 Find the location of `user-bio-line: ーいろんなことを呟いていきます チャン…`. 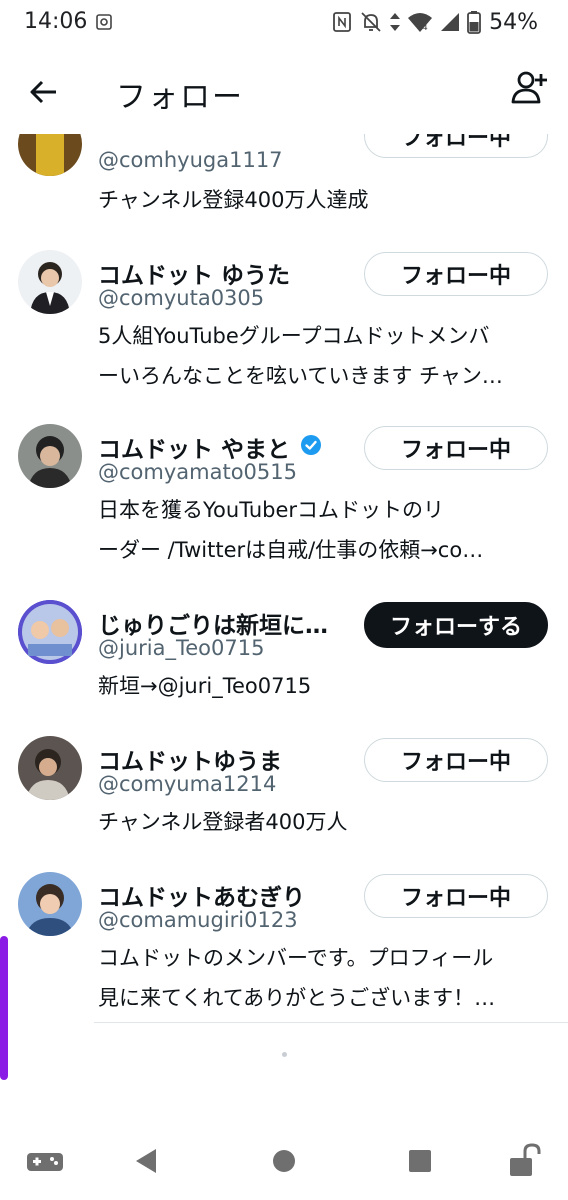

user-bio-line: ーいろんなことを呟いていきます チャン… is located at coordinates (300, 376).